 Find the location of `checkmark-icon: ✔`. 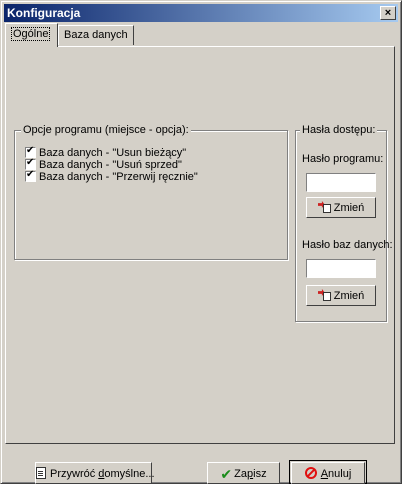

checkmark-icon: ✔ is located at coordinates (226, 474).